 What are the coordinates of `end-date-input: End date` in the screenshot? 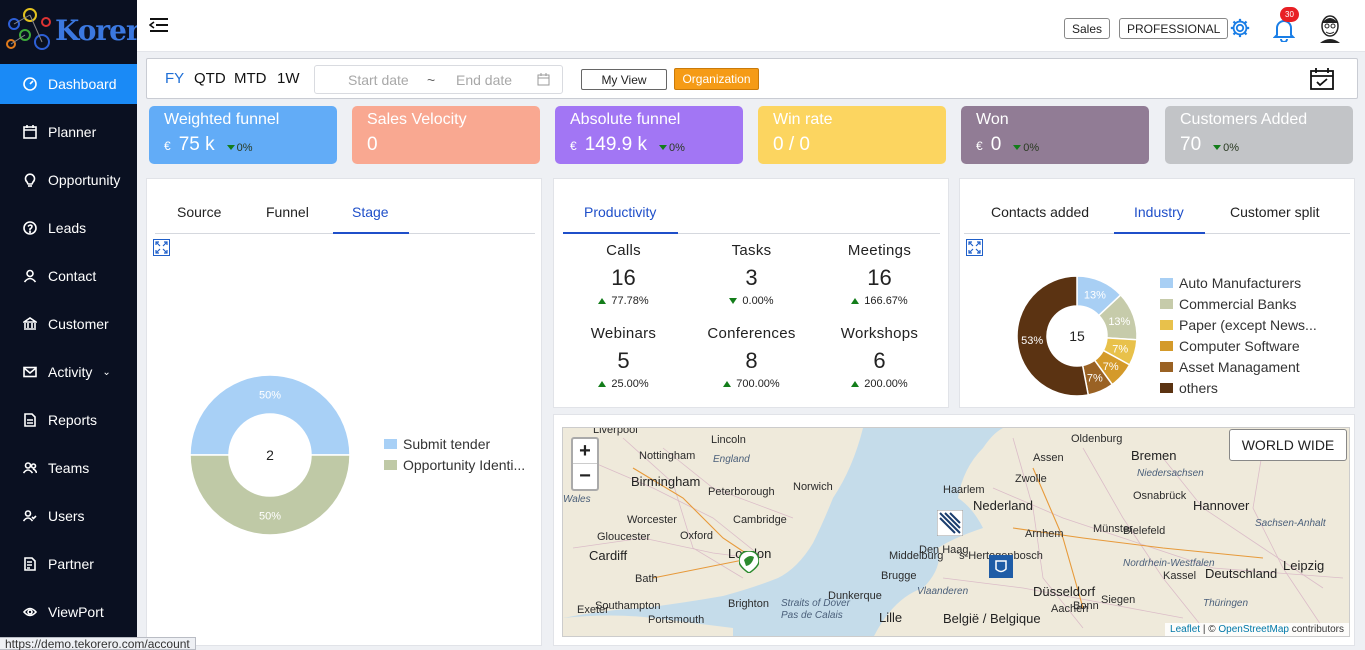 It's located at (484, 80).